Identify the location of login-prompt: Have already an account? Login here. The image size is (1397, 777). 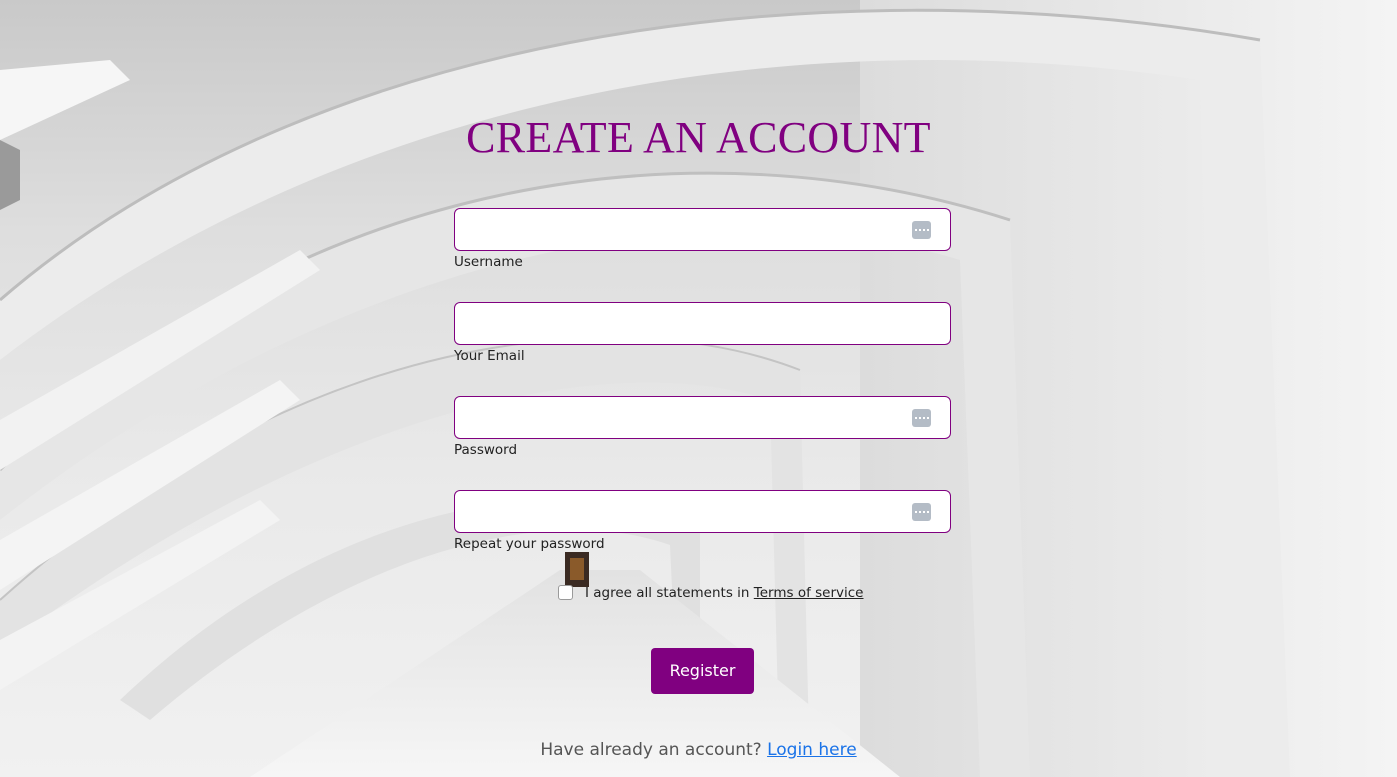
(698, 750).